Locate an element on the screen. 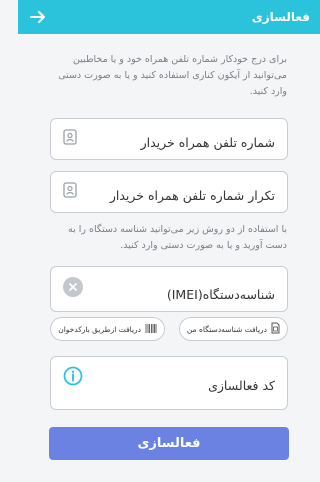 The width and height of the screenshot is (320, 482). barcode-scan-label: دریافت ازطریق بارکدخوان is located at coordinates (99, 329).